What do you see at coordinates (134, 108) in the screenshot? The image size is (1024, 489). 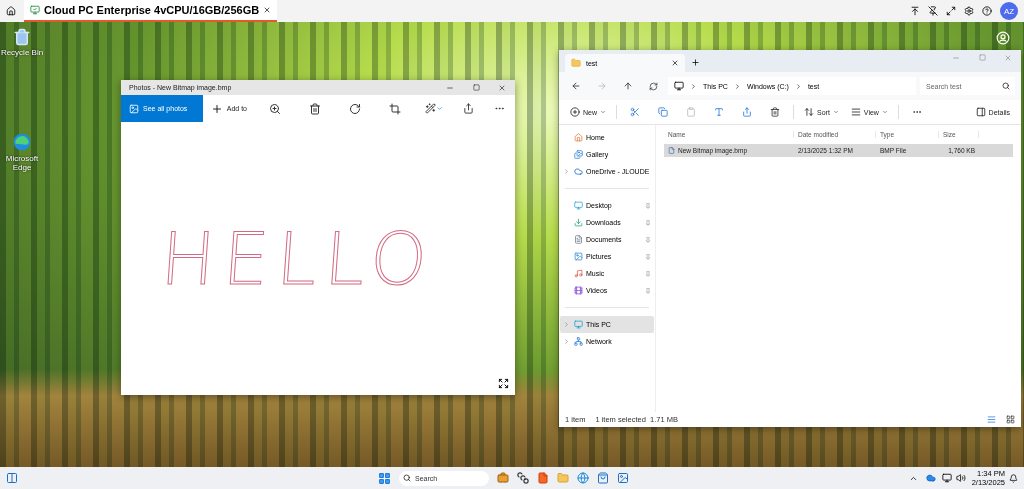 I see `photo-icon` at bounding box center [134, 108].